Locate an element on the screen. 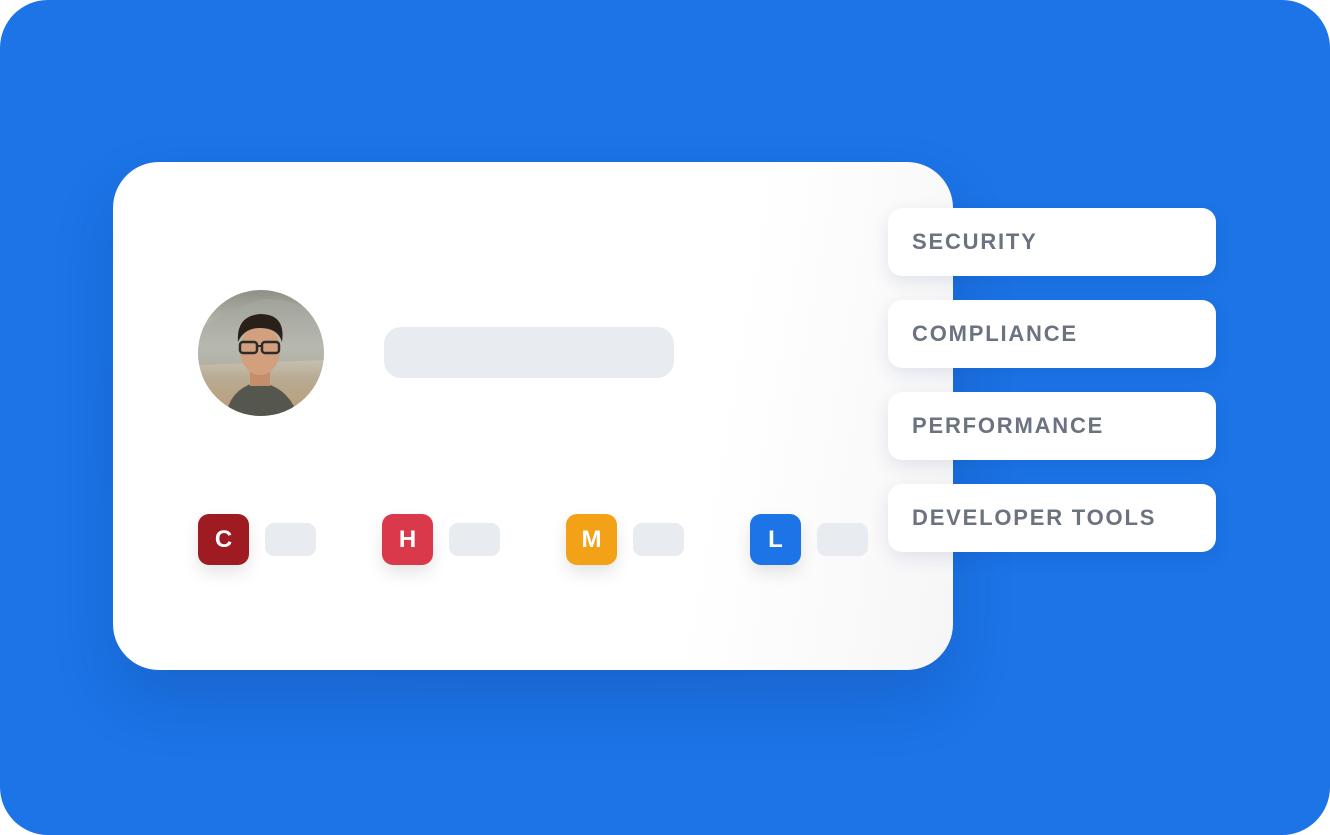 The width and height of the screenshot is (1330, 835). severity-low: L is located at coordinates (810, 539).